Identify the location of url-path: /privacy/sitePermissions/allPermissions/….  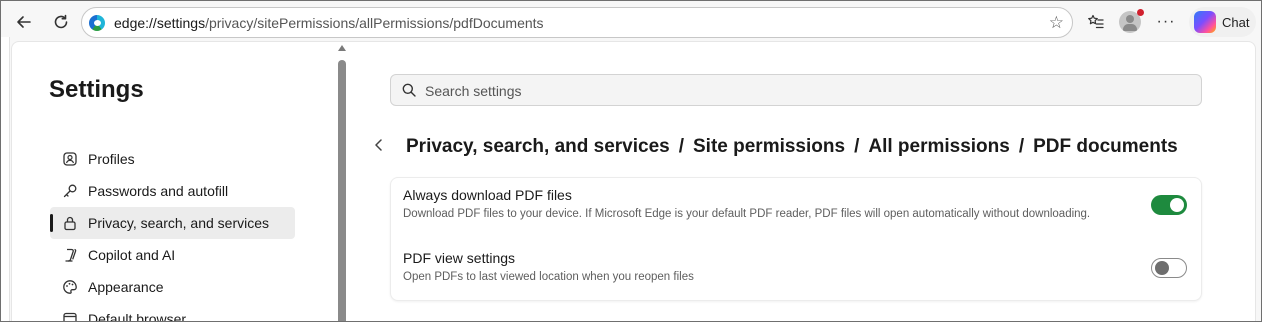
(374, 23).